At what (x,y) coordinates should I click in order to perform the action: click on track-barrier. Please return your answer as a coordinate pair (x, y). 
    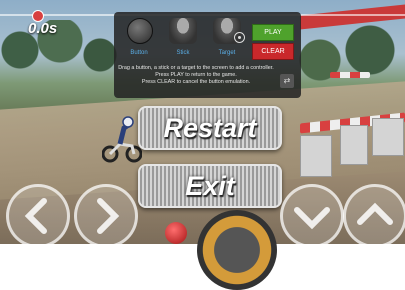
    Looking at the image, I should click on (350, 75).